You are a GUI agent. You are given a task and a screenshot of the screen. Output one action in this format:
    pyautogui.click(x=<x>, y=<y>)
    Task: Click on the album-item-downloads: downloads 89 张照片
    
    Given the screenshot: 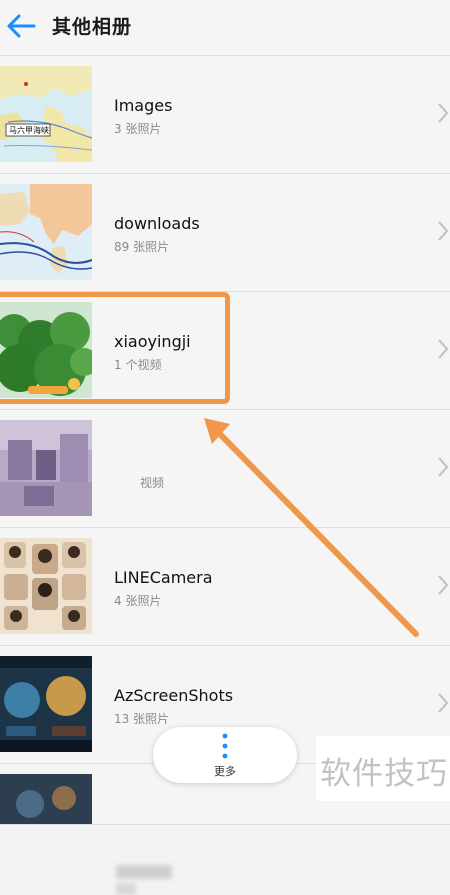 What is the action you would take?
    pyautogui.click(x=225, y=233)
    